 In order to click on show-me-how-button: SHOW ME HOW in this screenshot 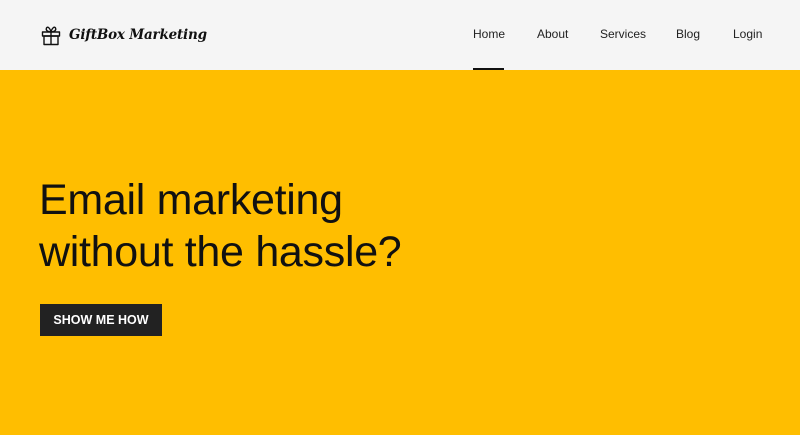, I will do `click(101, 320)`.